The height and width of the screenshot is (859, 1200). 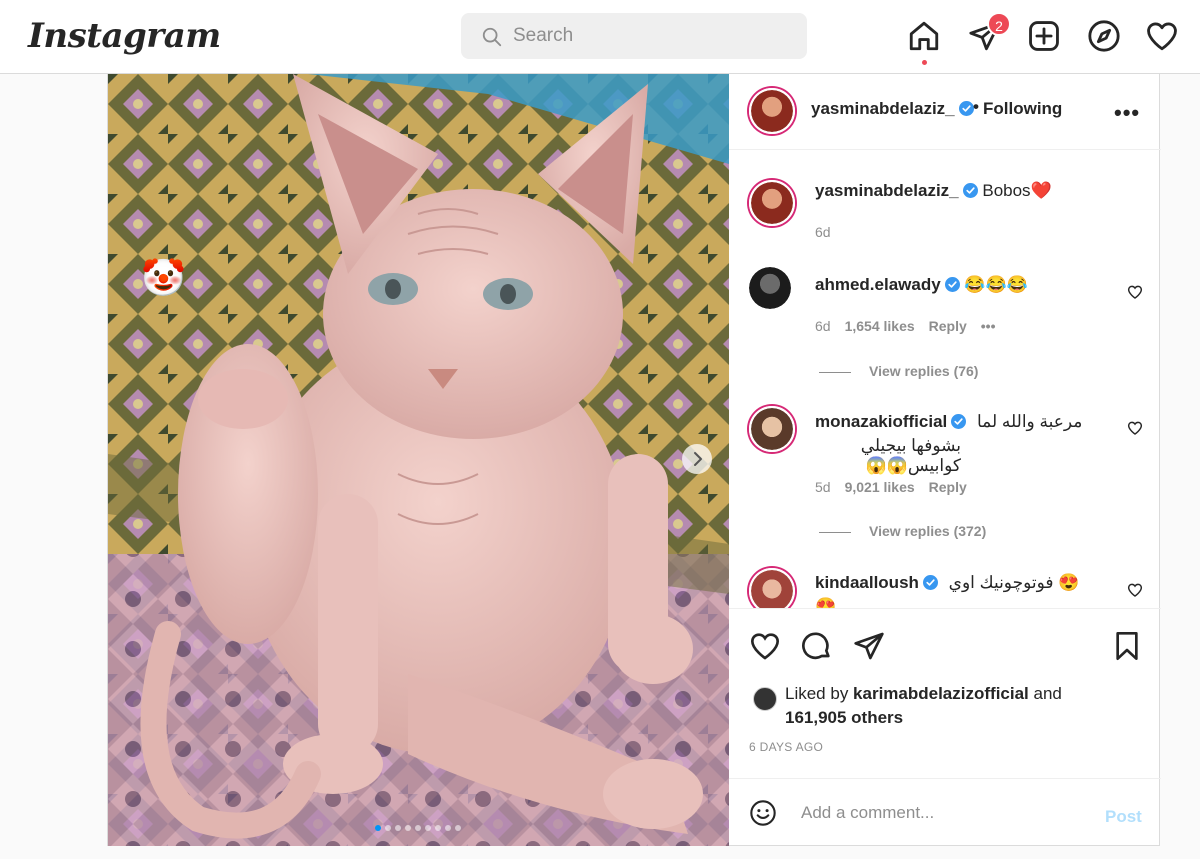 I want to click on comment-likes: 9,021 likes, so click(x=880, y=487).